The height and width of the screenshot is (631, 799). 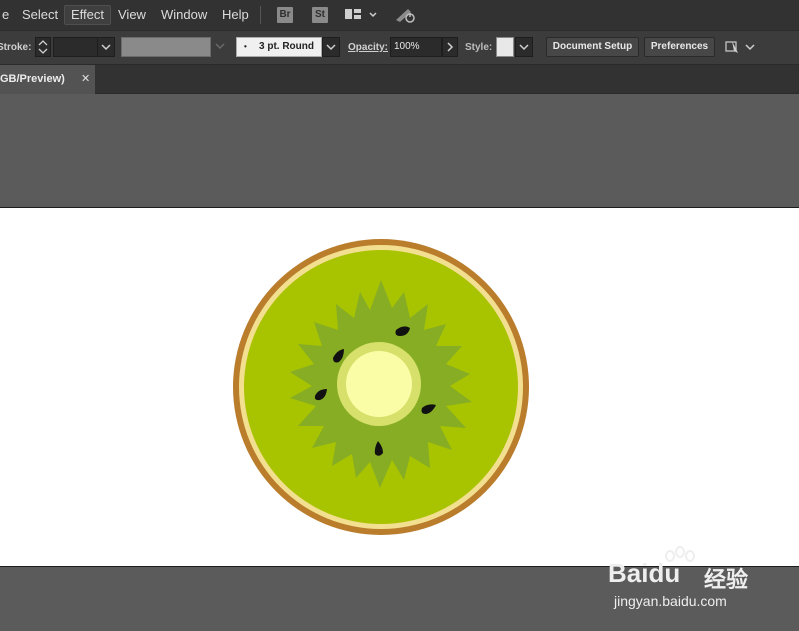 I want to click on graphic-style-dropdown, so click(x=524, y=47).